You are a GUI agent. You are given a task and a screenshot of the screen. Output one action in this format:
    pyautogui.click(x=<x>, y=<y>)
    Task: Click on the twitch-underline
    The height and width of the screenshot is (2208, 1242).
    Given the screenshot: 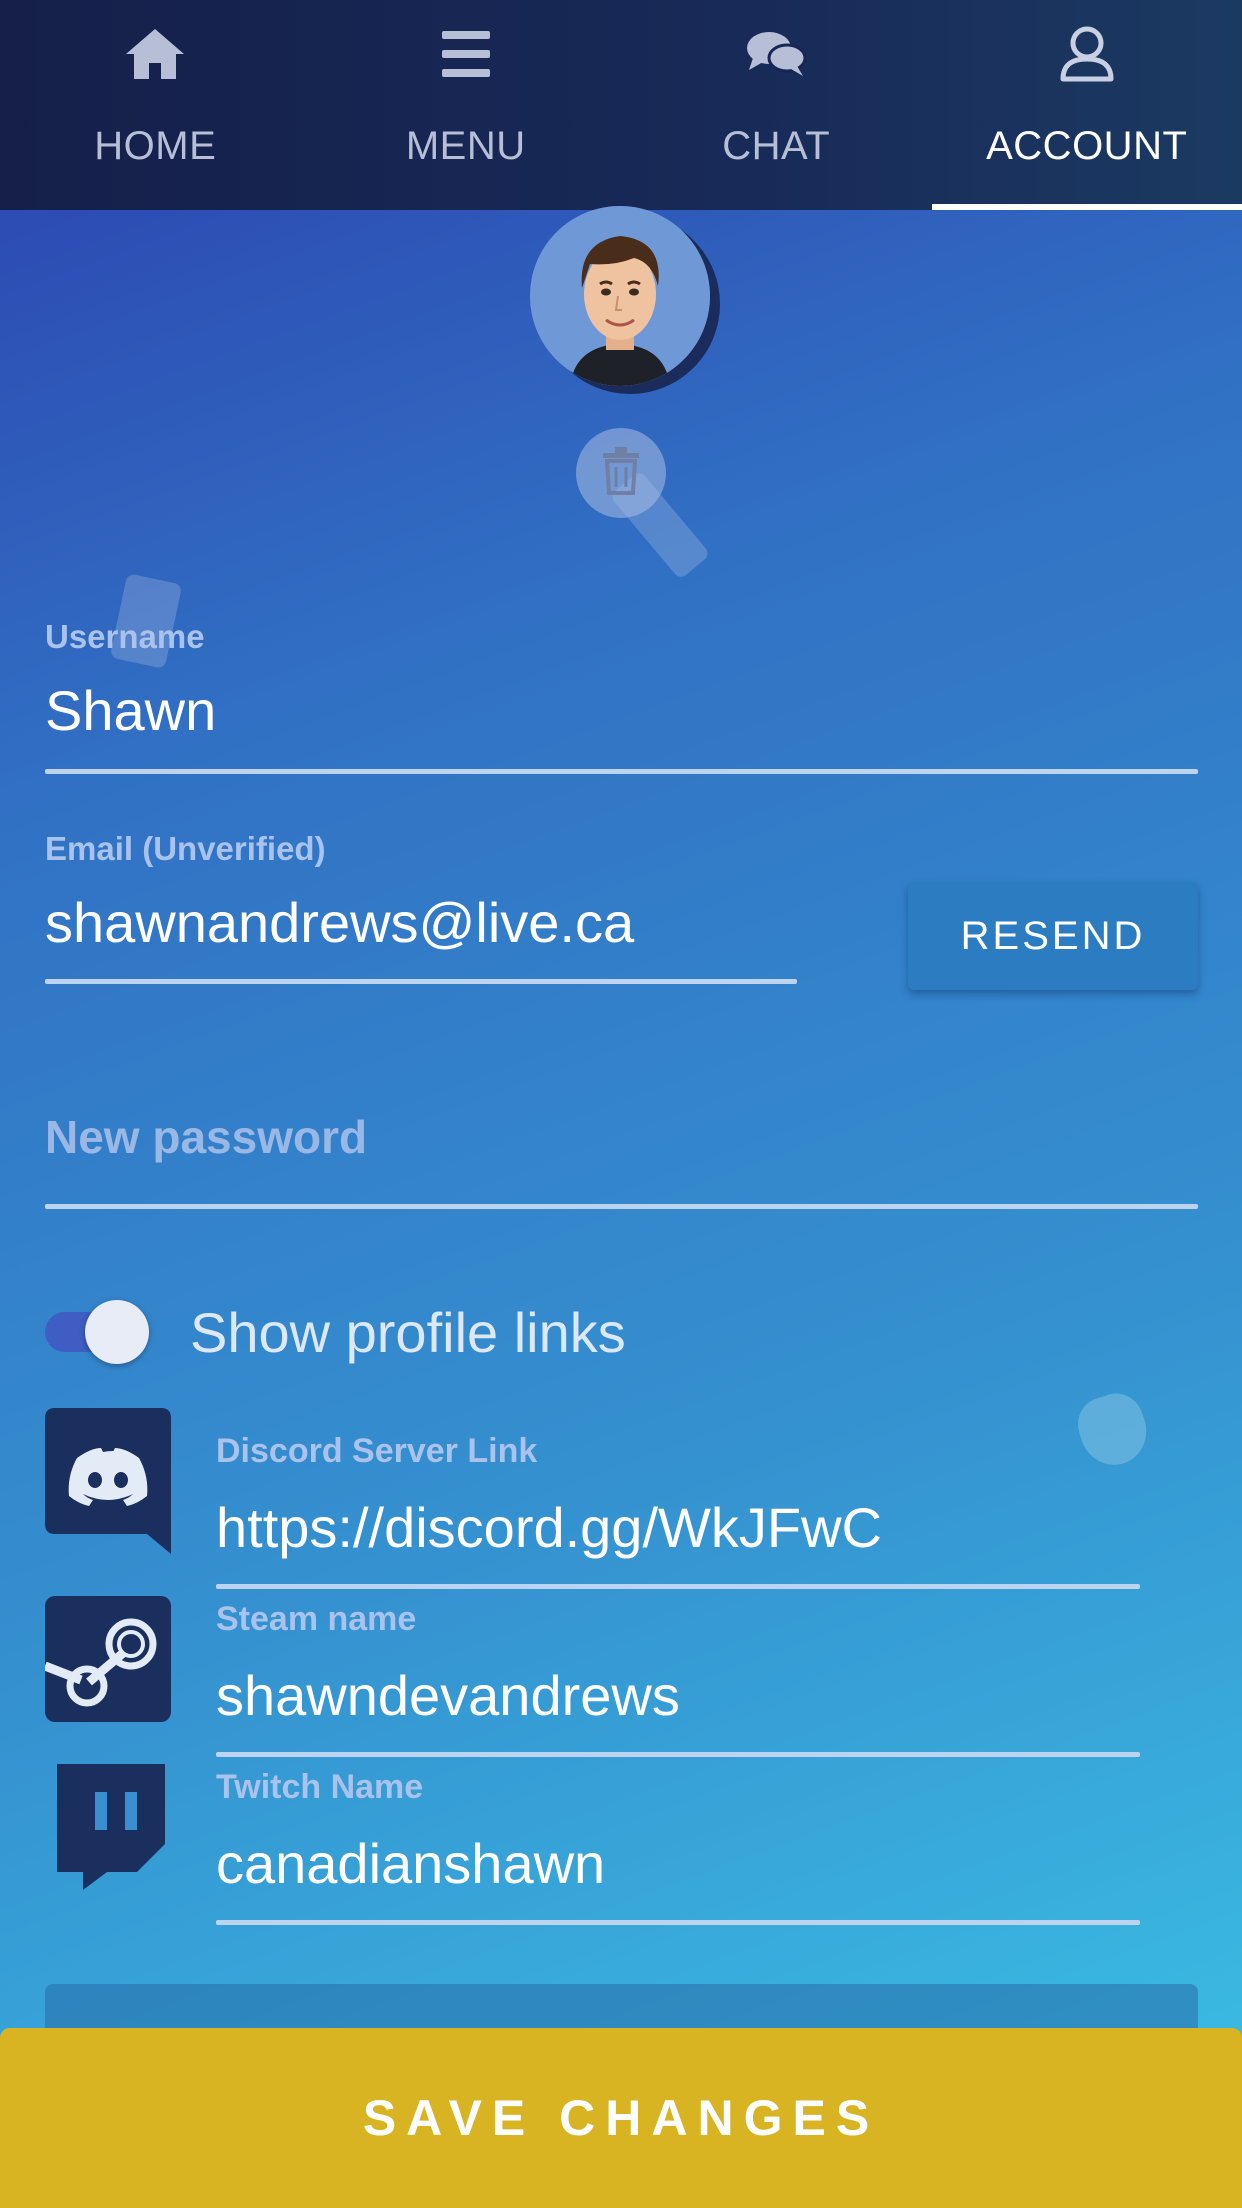 What is the action you would take?
    pyautogui.click(x=678, y=1922)
    